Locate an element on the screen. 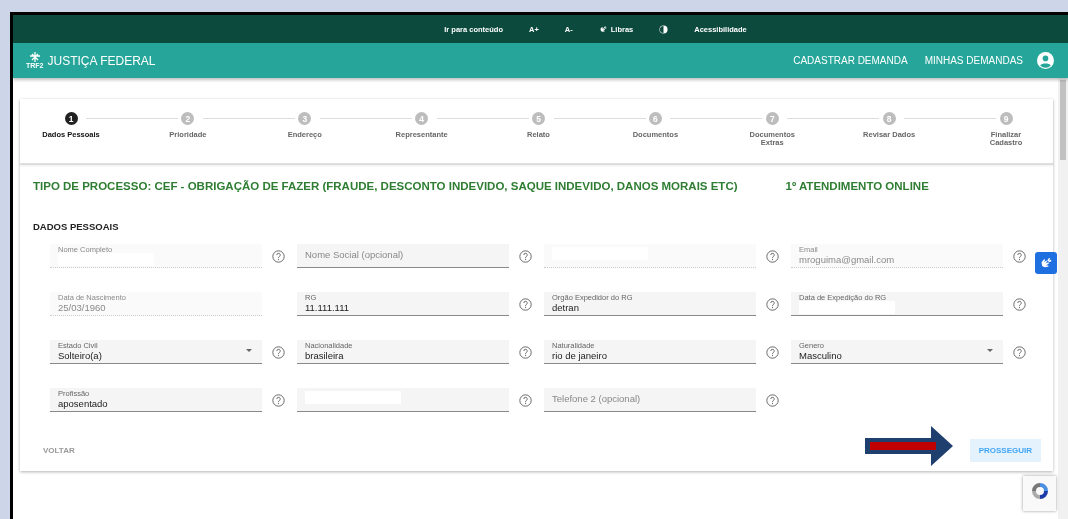 The width and height of the screenshot is (1068, 519). site-title: JUSTIÇA FEDERAL is located at coordinates (101, 60).